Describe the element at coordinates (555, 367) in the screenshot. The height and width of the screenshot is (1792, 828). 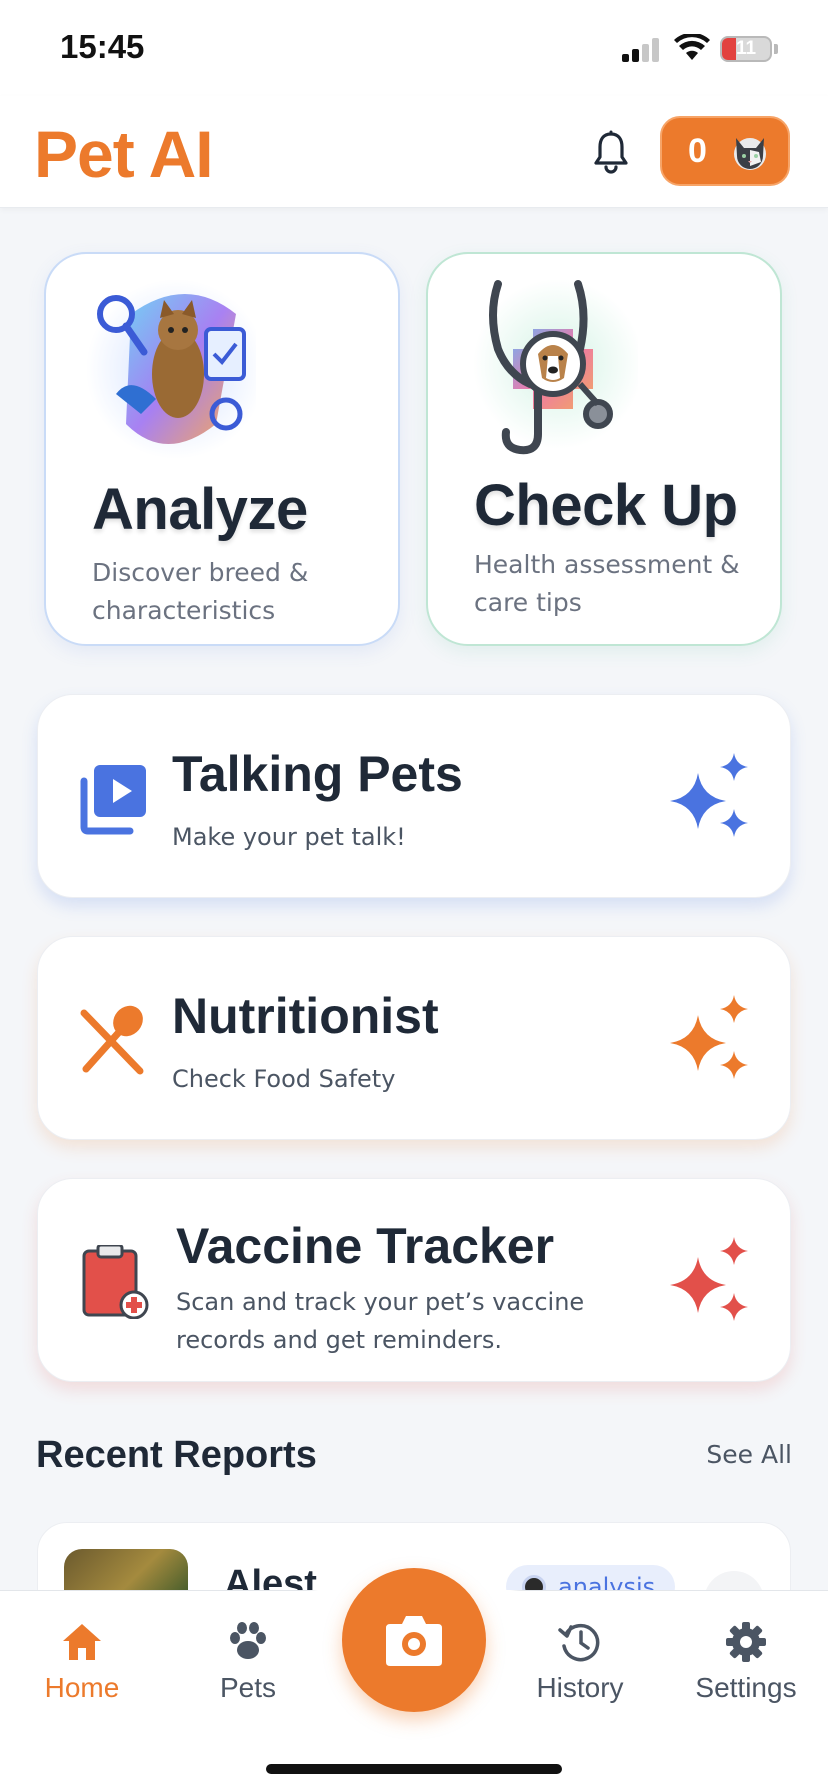
I see `stethoscope-dog-illustration-icon` at that location.